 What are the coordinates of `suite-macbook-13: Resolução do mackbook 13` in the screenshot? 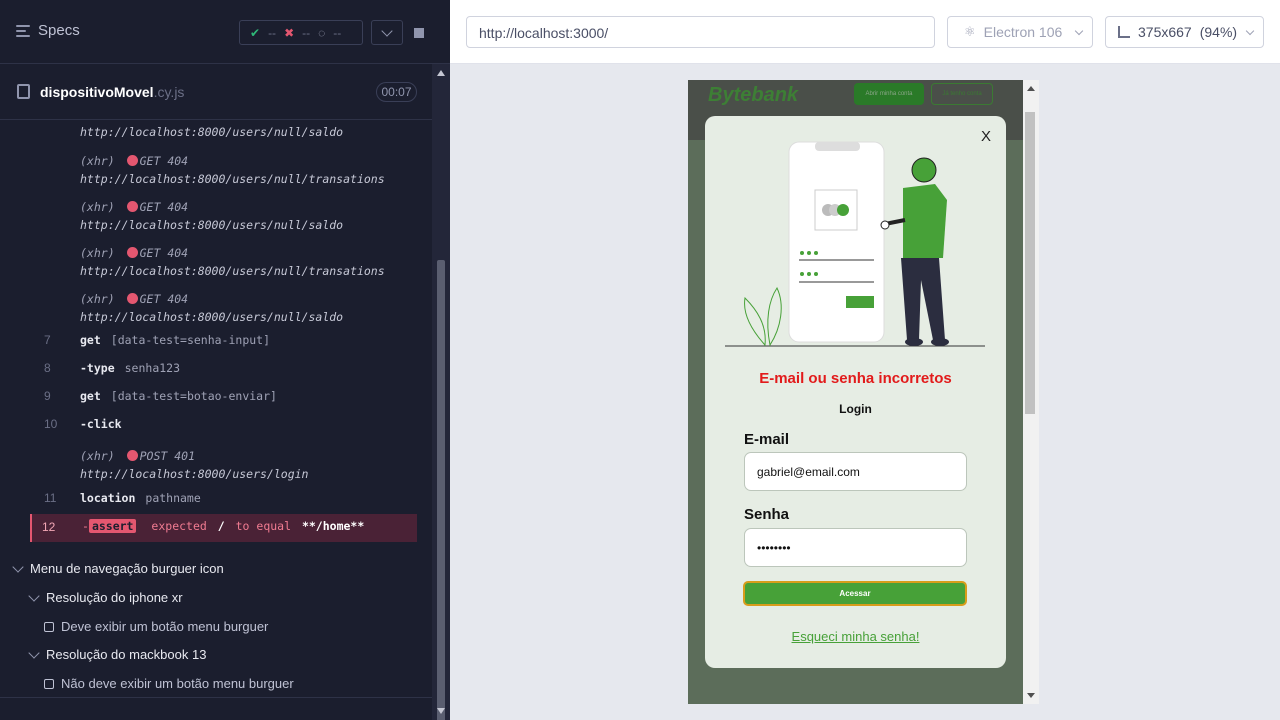 It's located at (117, 654).